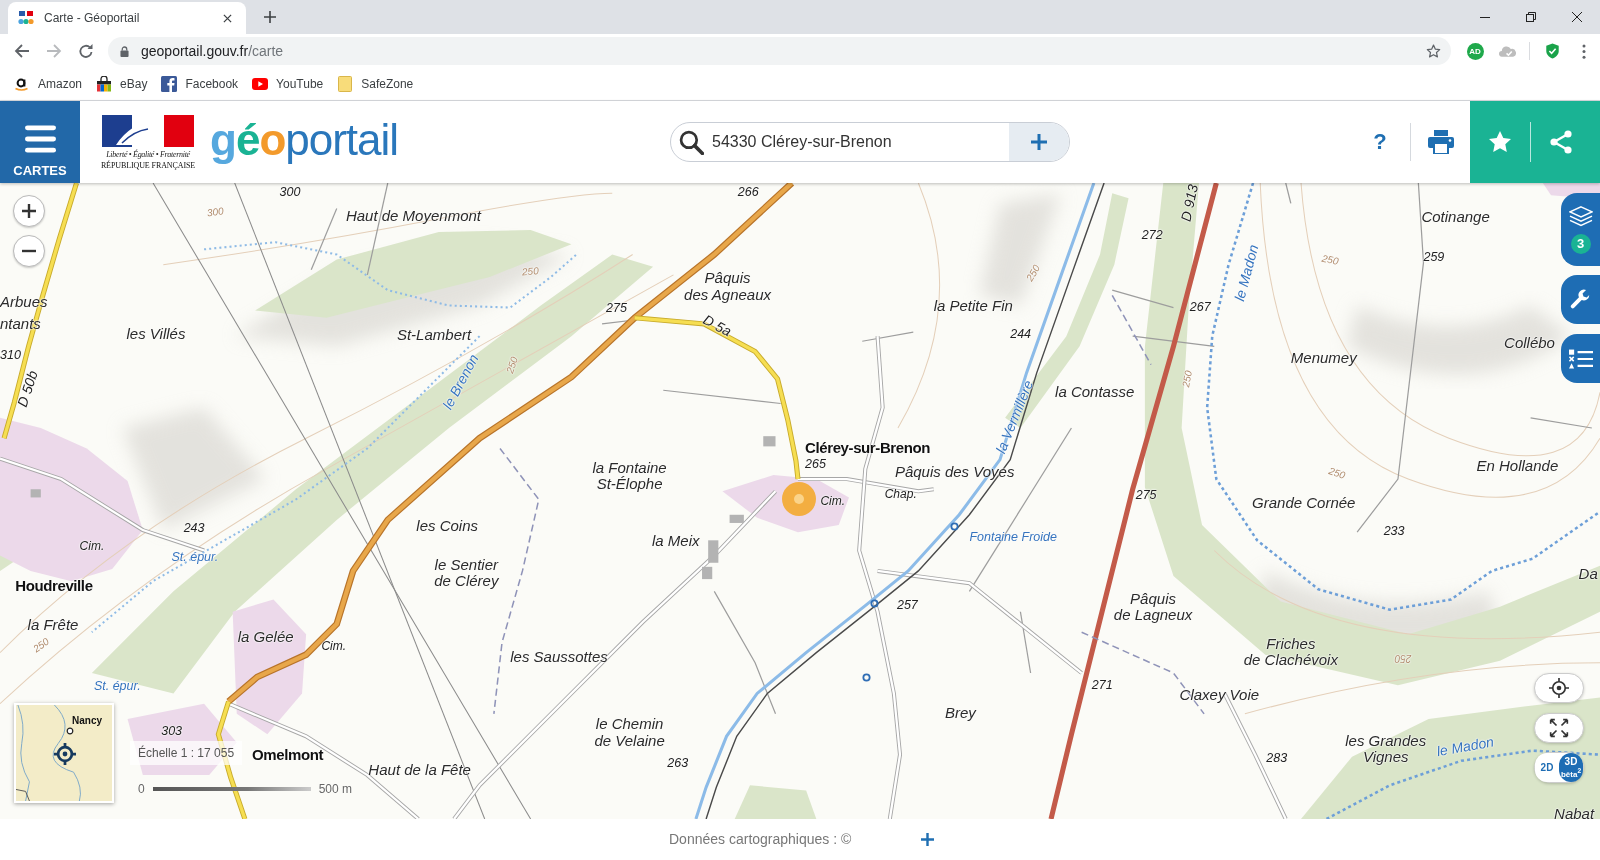  What do you see at coordinates (87, 720) in the screenshot?
I see `city-label: Nancy` at bounding box center [87, 720].